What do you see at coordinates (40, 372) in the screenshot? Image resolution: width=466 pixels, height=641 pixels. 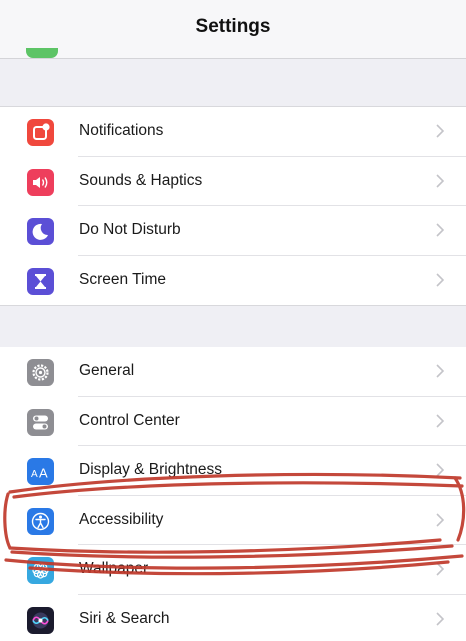 I see `gear-icon` at bounding box center [40, 372].